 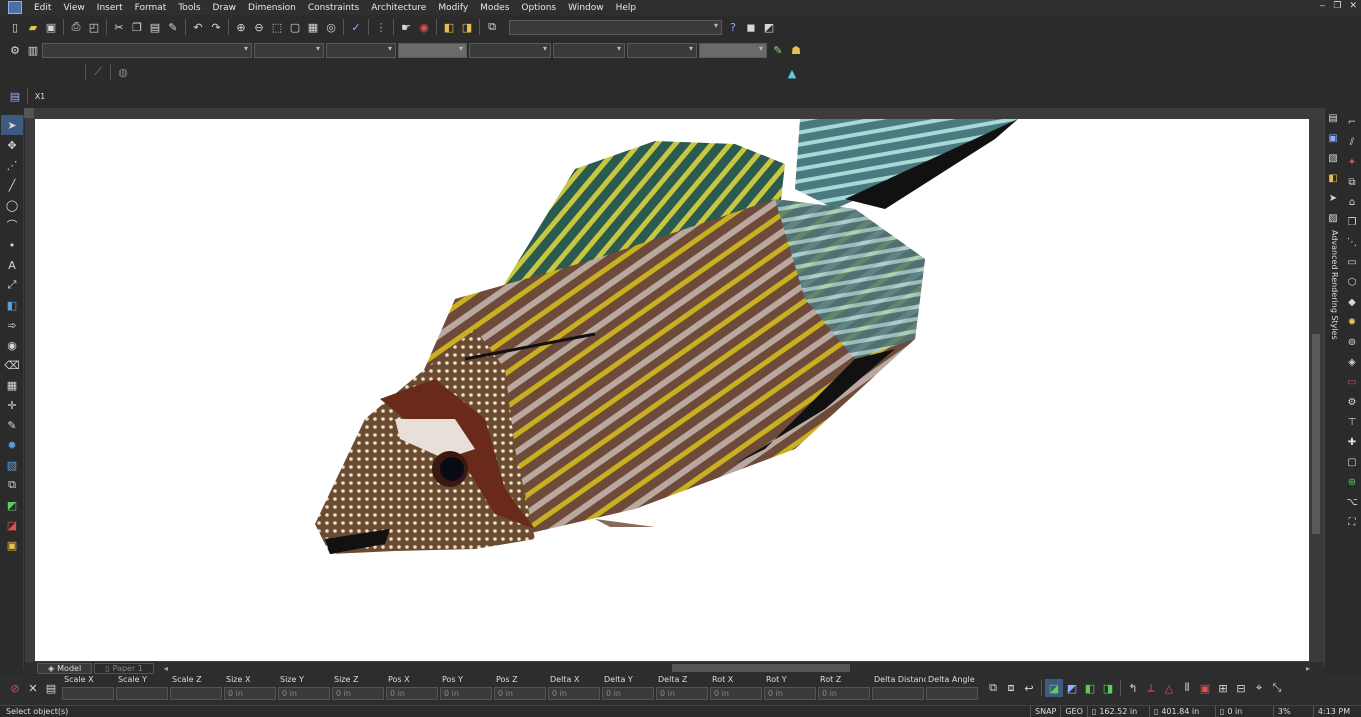 I want to click on vertical-scroll-thumb, so click(x=1316, y=434).